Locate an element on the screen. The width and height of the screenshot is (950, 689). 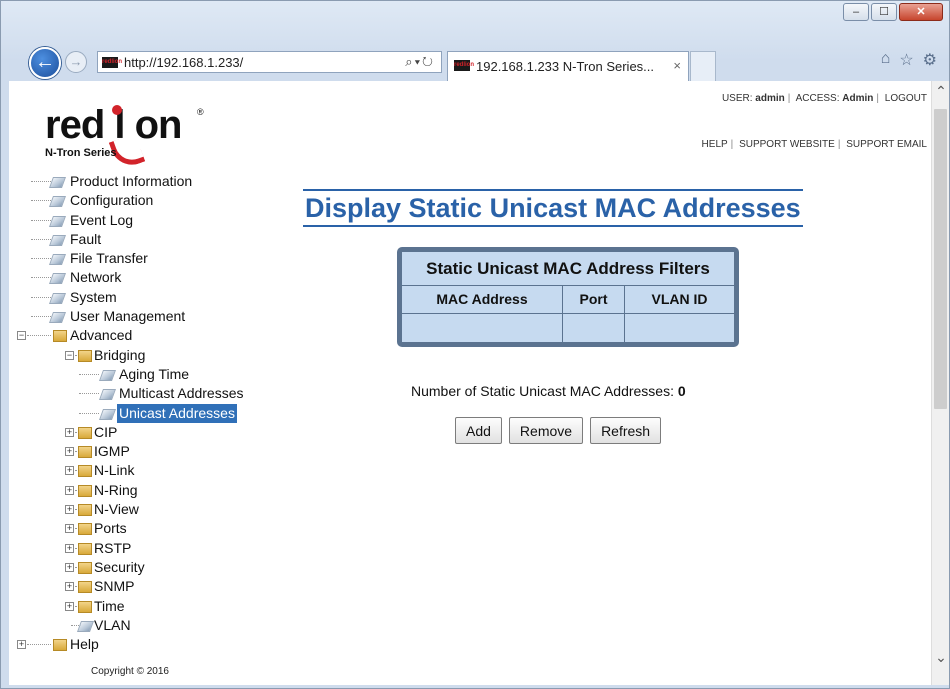
site-favicon: redlion is located at coordinates (112, 62).